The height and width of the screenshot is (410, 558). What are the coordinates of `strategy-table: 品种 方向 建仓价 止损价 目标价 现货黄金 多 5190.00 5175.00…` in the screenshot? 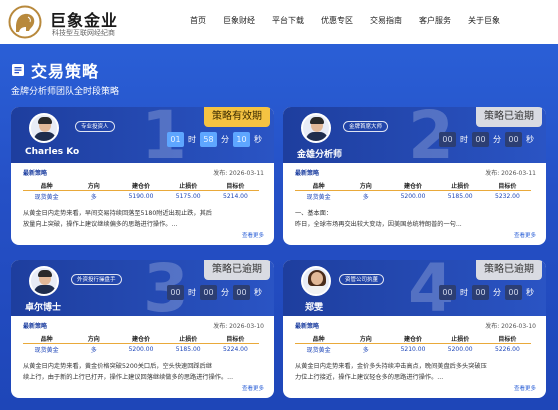 It's located at (141, 191).